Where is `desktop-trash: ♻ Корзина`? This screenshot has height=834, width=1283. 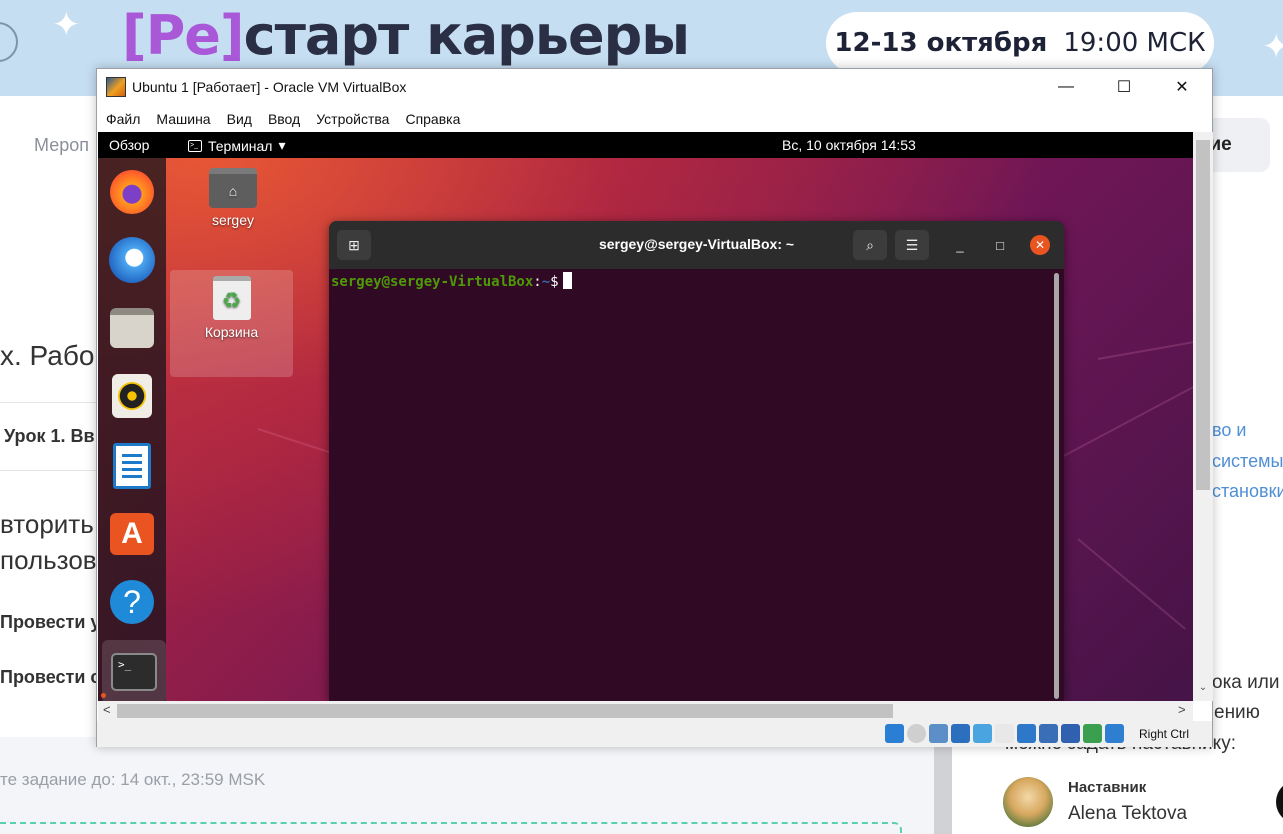
desktop-trash: ♻ Корзина is located at coordinates (231, 323).